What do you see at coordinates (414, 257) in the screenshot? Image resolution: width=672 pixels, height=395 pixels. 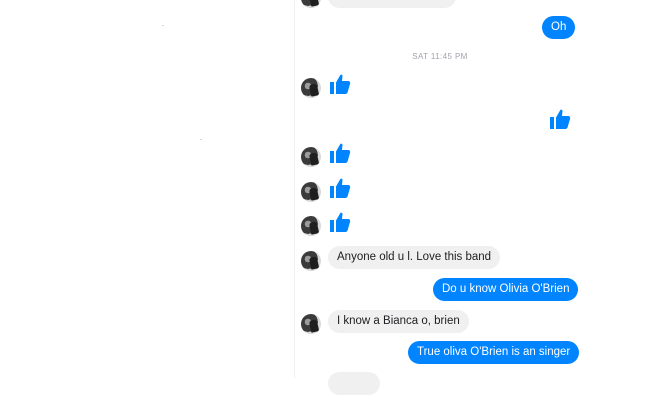 I see `message-bubble-incoming: Anyone old u l. Love this band` at bounding box center [414, 257].